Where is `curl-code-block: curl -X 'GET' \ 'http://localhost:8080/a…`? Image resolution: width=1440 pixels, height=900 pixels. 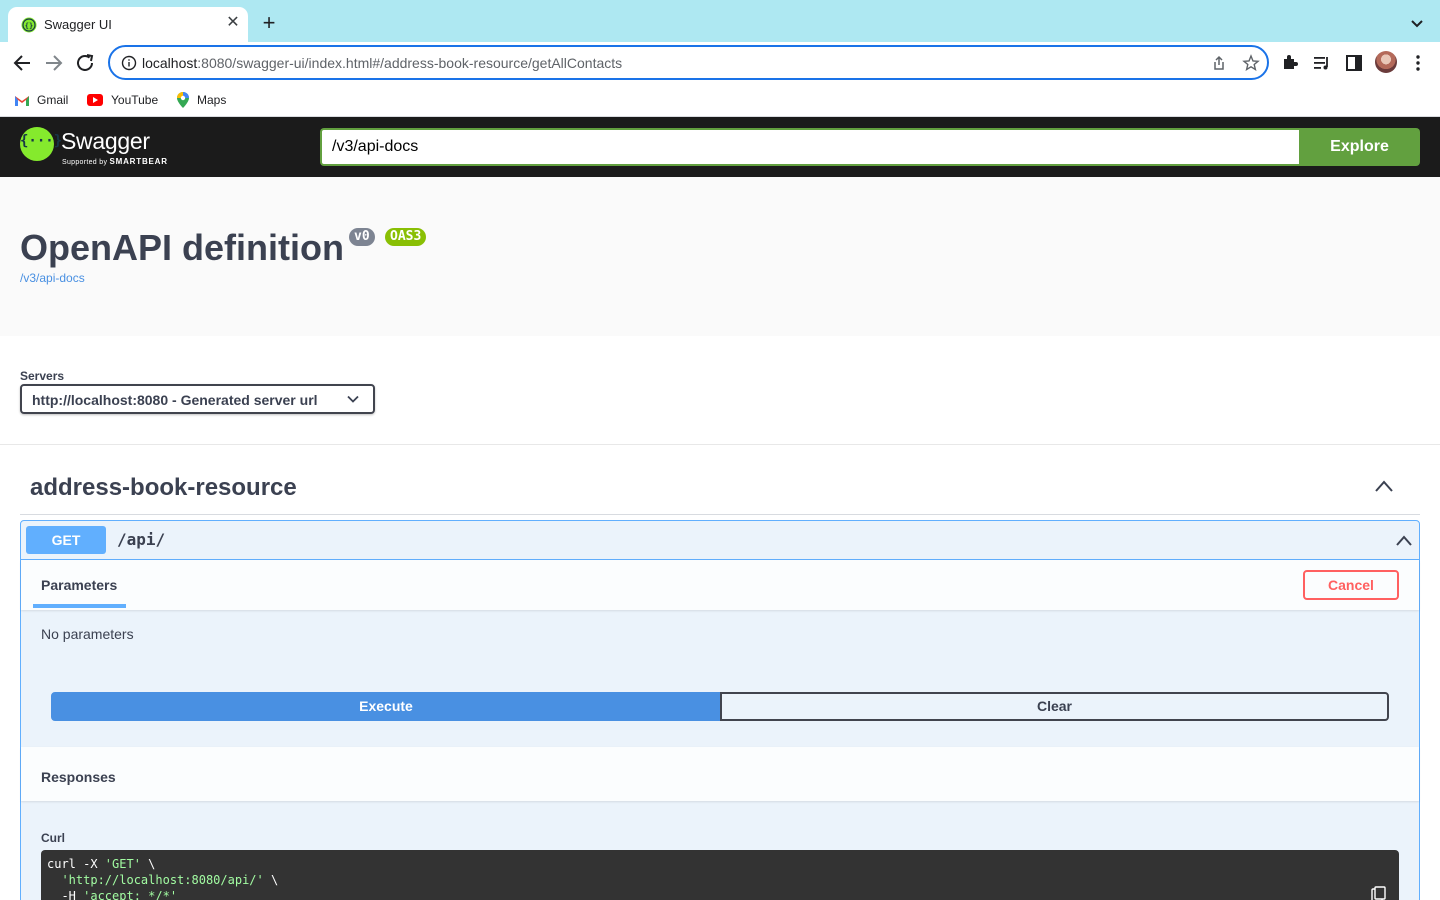
curl-code-block: curl -X 'GET' \ 'http://localhost:8080/a… is located at coordinates (720, 875).